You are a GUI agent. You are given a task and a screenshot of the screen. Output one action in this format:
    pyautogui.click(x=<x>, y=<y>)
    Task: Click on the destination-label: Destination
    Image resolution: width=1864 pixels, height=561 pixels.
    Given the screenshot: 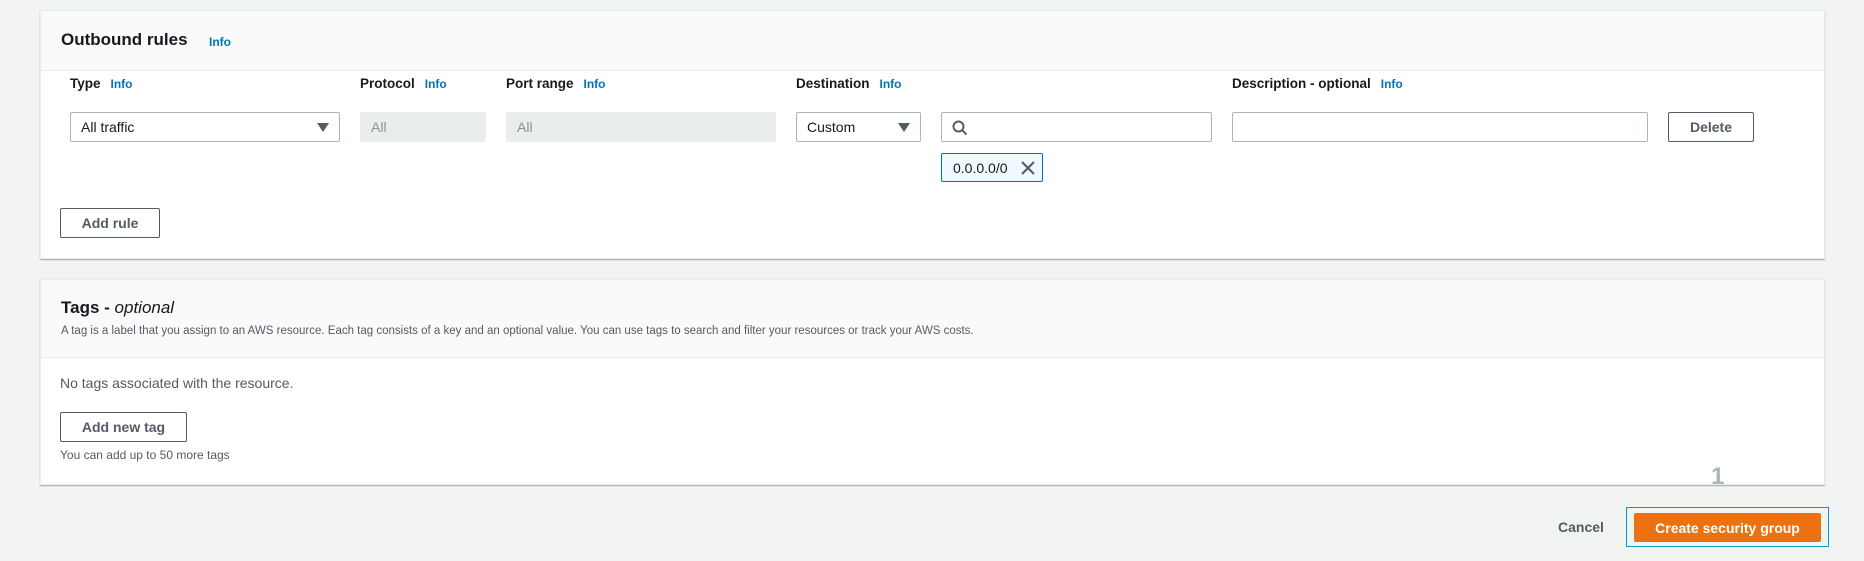 What is the action you would take?
    pyautogui.click(x=833, y=83)
    